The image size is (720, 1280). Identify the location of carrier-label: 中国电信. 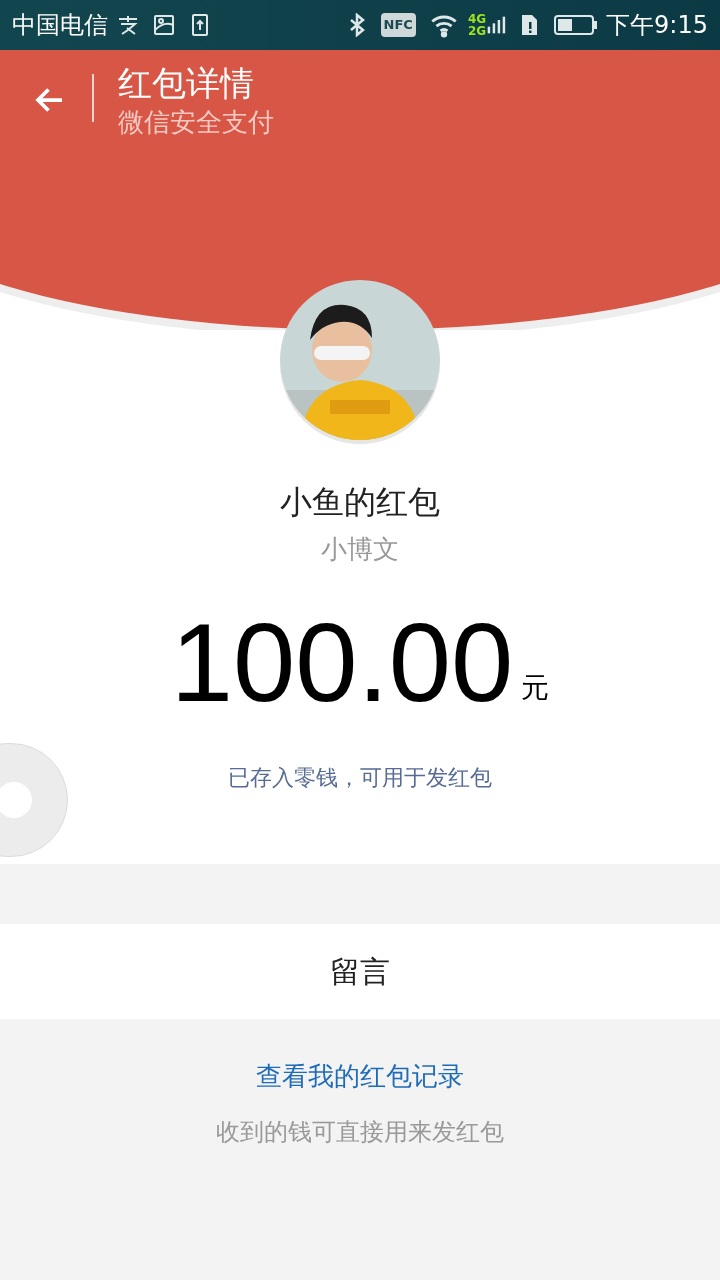
(60, 25).